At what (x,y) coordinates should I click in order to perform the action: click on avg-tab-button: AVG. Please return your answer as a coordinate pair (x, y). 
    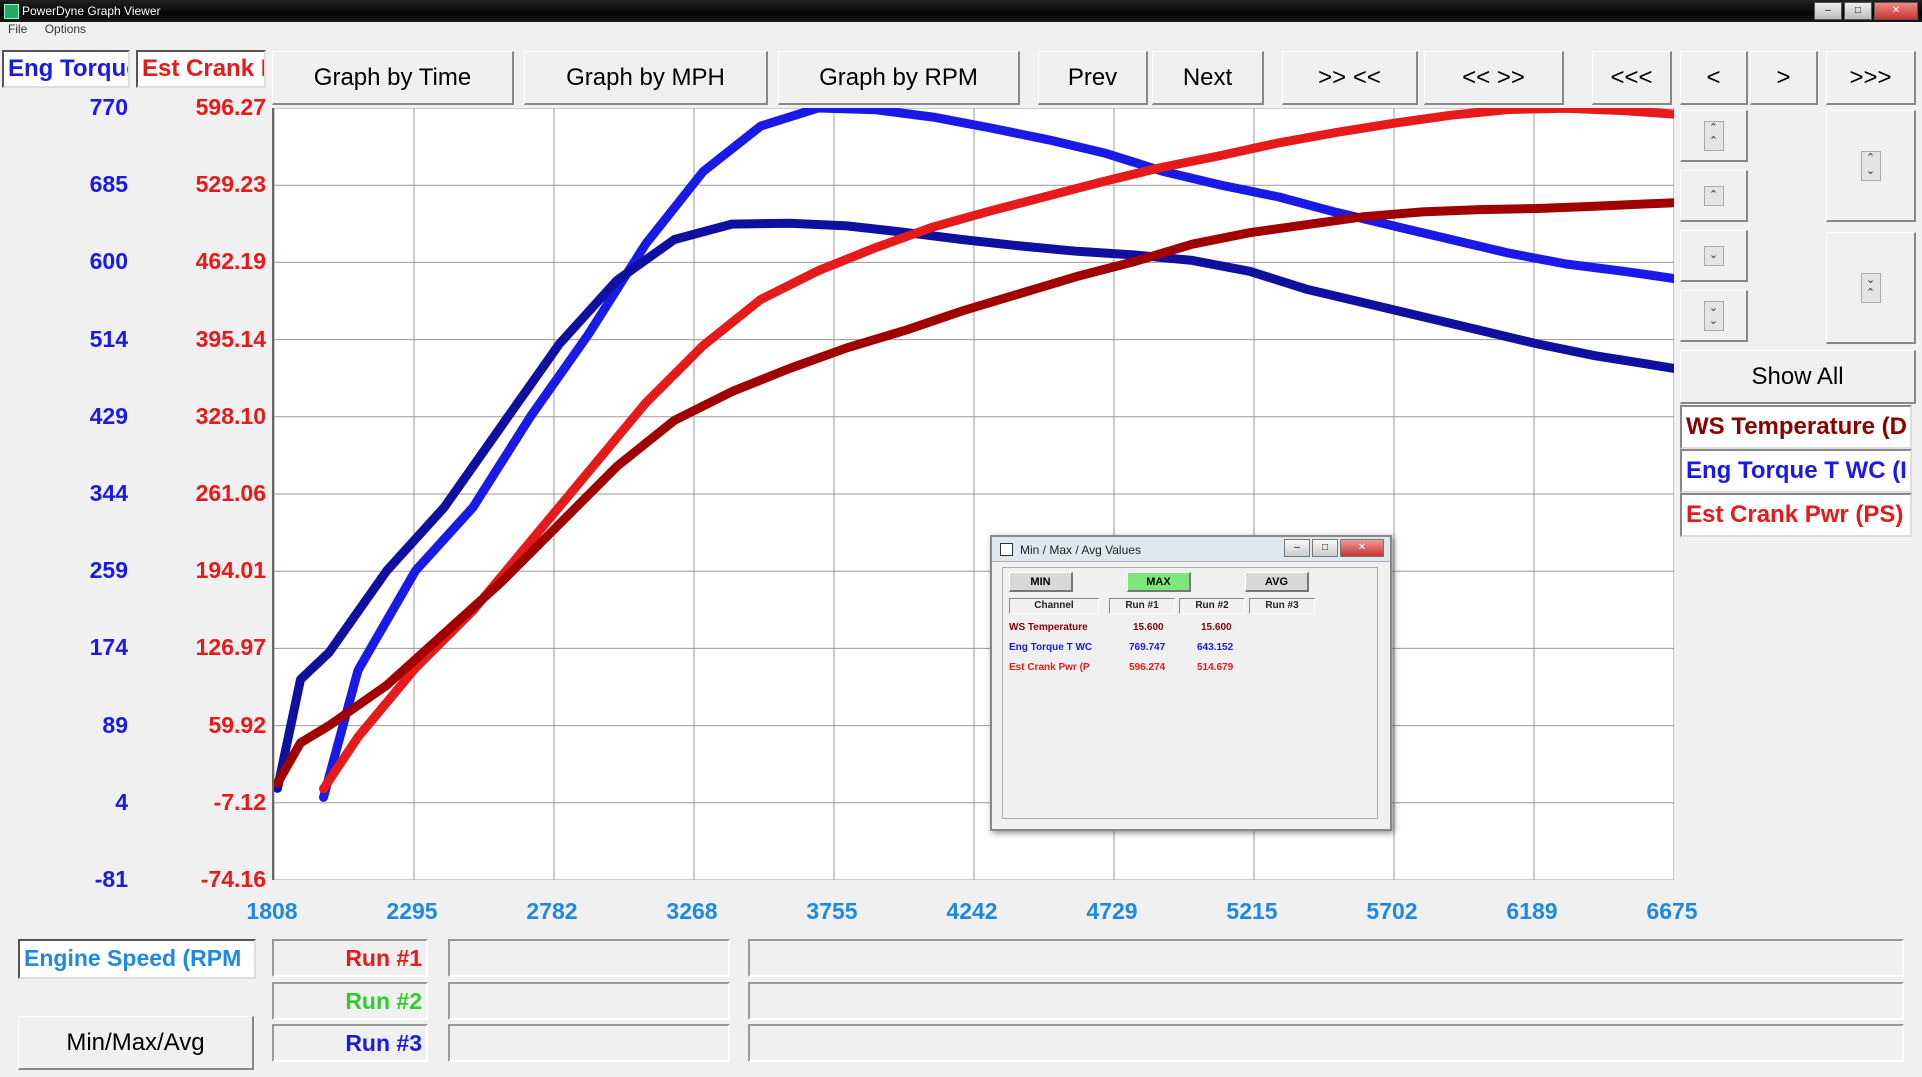
    Looking at the image, I should click on (1277, 582).